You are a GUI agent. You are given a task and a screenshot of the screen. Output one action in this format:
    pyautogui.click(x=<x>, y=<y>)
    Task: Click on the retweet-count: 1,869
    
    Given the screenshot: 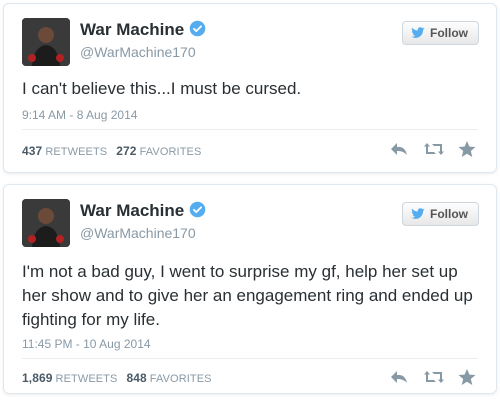 What is the action you would take?
    pyautogui.click(x=37, y=378)
    